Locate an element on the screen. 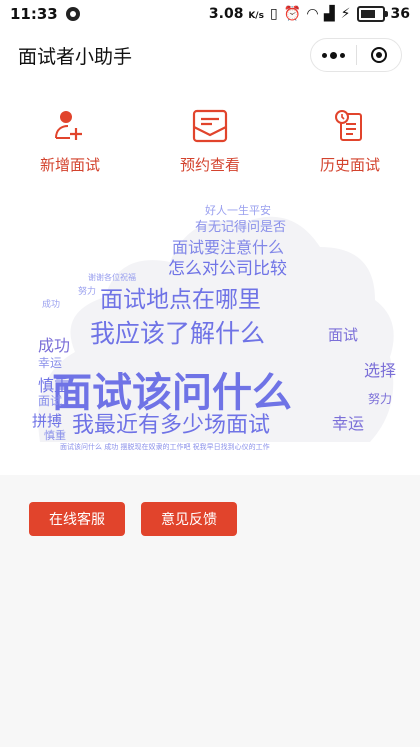 The height and width of the screenshot is (747, 420). vibrate-icon: ▯ is located at coordinates (273, 14).